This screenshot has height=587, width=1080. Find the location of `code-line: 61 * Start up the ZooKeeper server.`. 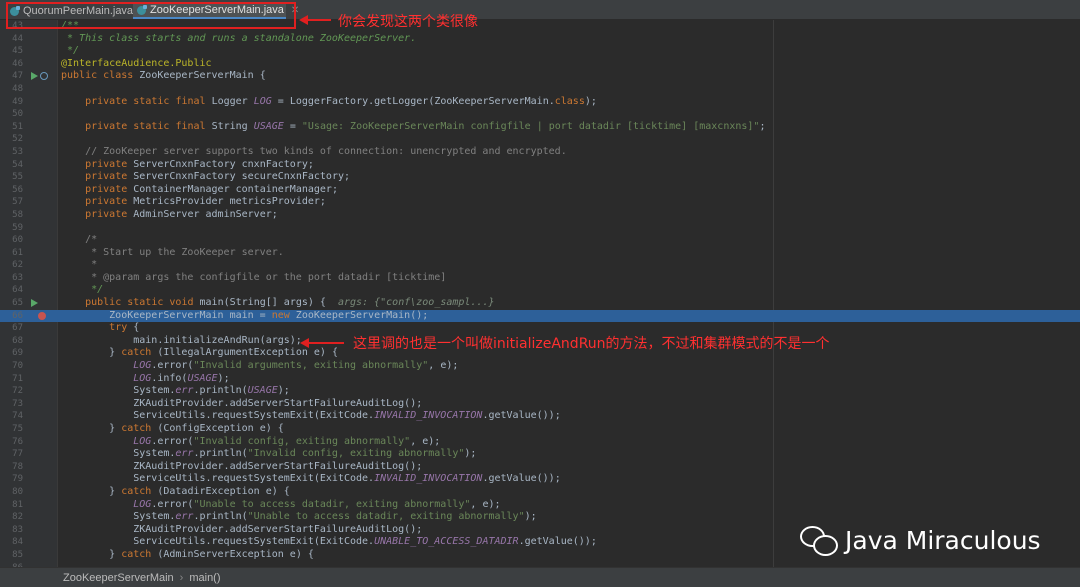

code-line: 61 * Start up the ZooKeeper server. is located at coordinates (540, 253).